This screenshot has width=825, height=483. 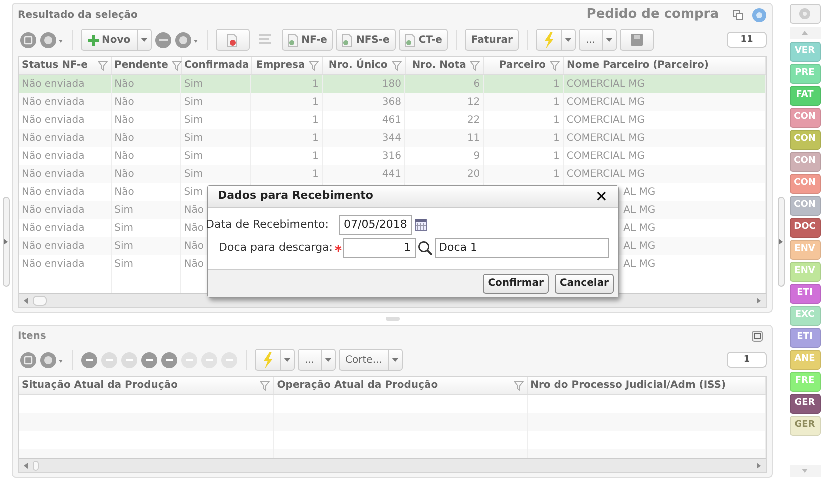 I want to click on table-cell-text: 11, so click(x=473, y=139).